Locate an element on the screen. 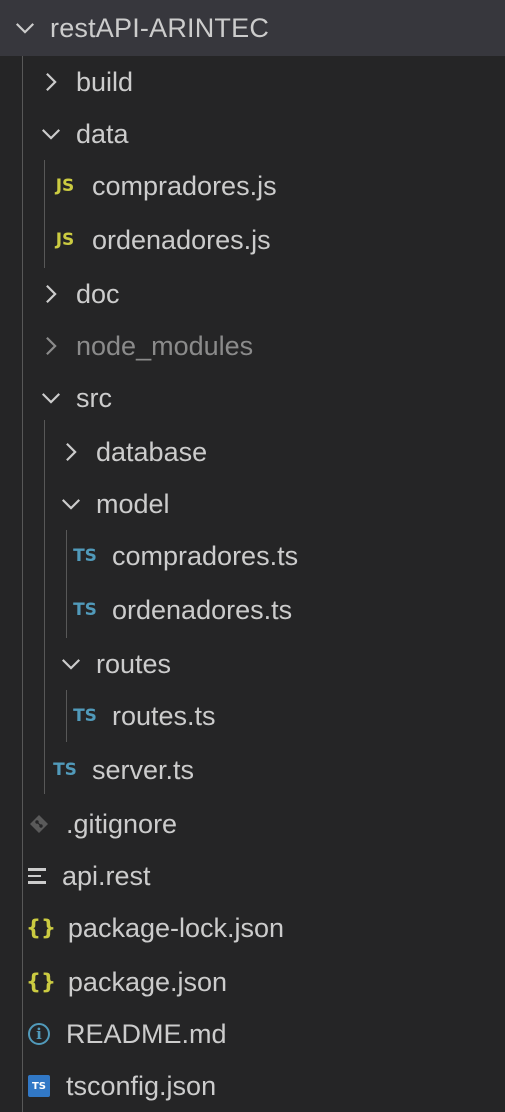  tree-item-server-ts: TS server.ts is located at coordinates (252, 770).